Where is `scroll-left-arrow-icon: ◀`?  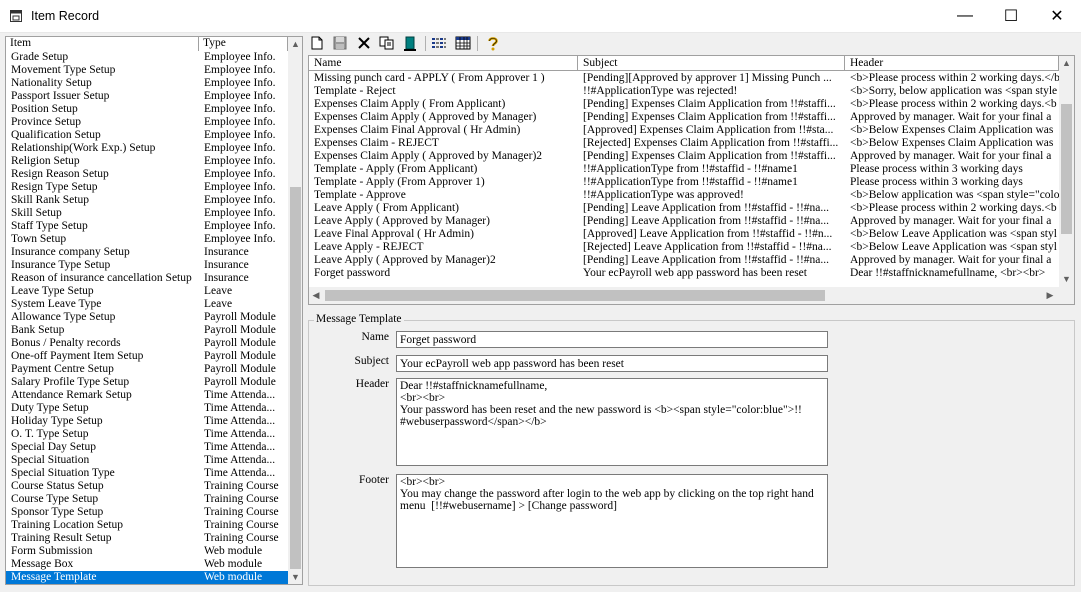 scroll-left-arrow-icon: ◀ is located at coordinates (316, 295).